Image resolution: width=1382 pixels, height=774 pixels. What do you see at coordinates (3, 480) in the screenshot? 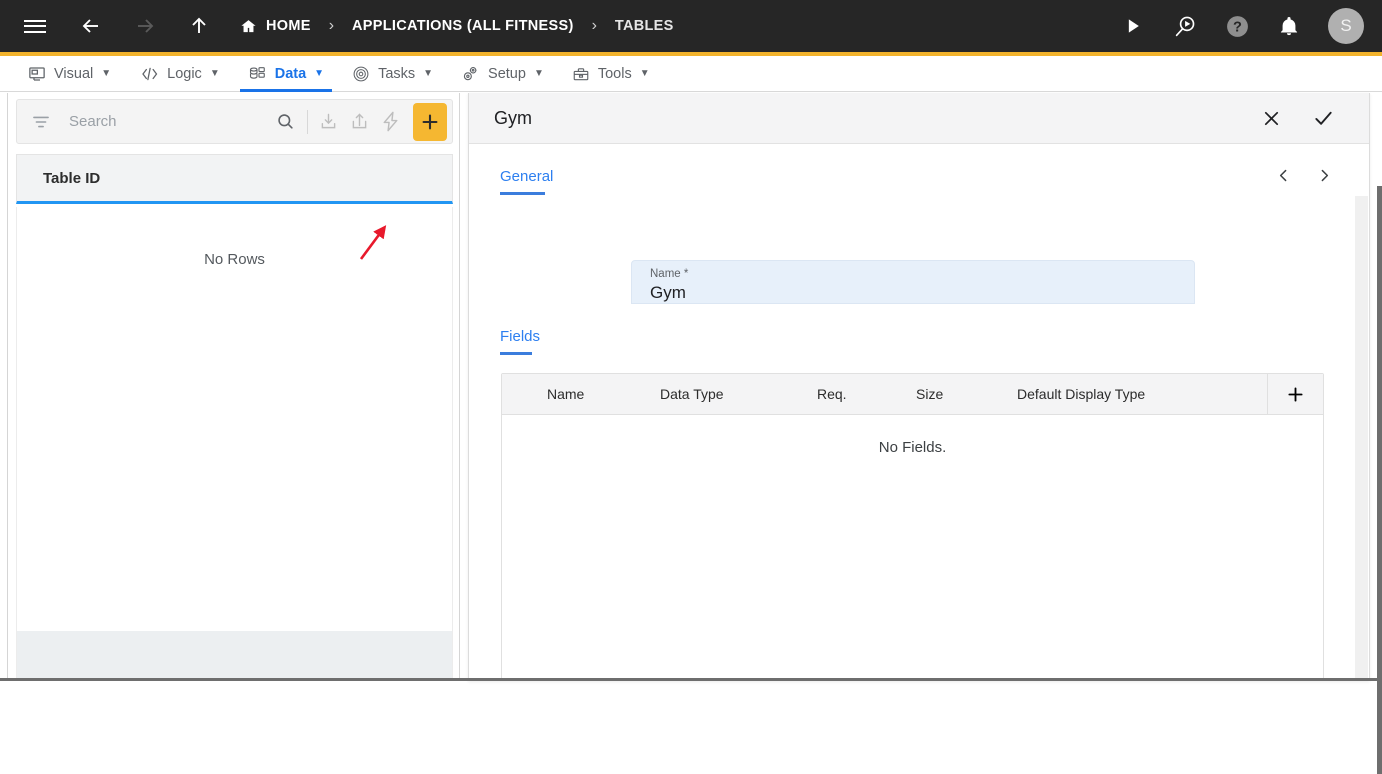
I see `left-gutter` at bounding box center [3, 480].